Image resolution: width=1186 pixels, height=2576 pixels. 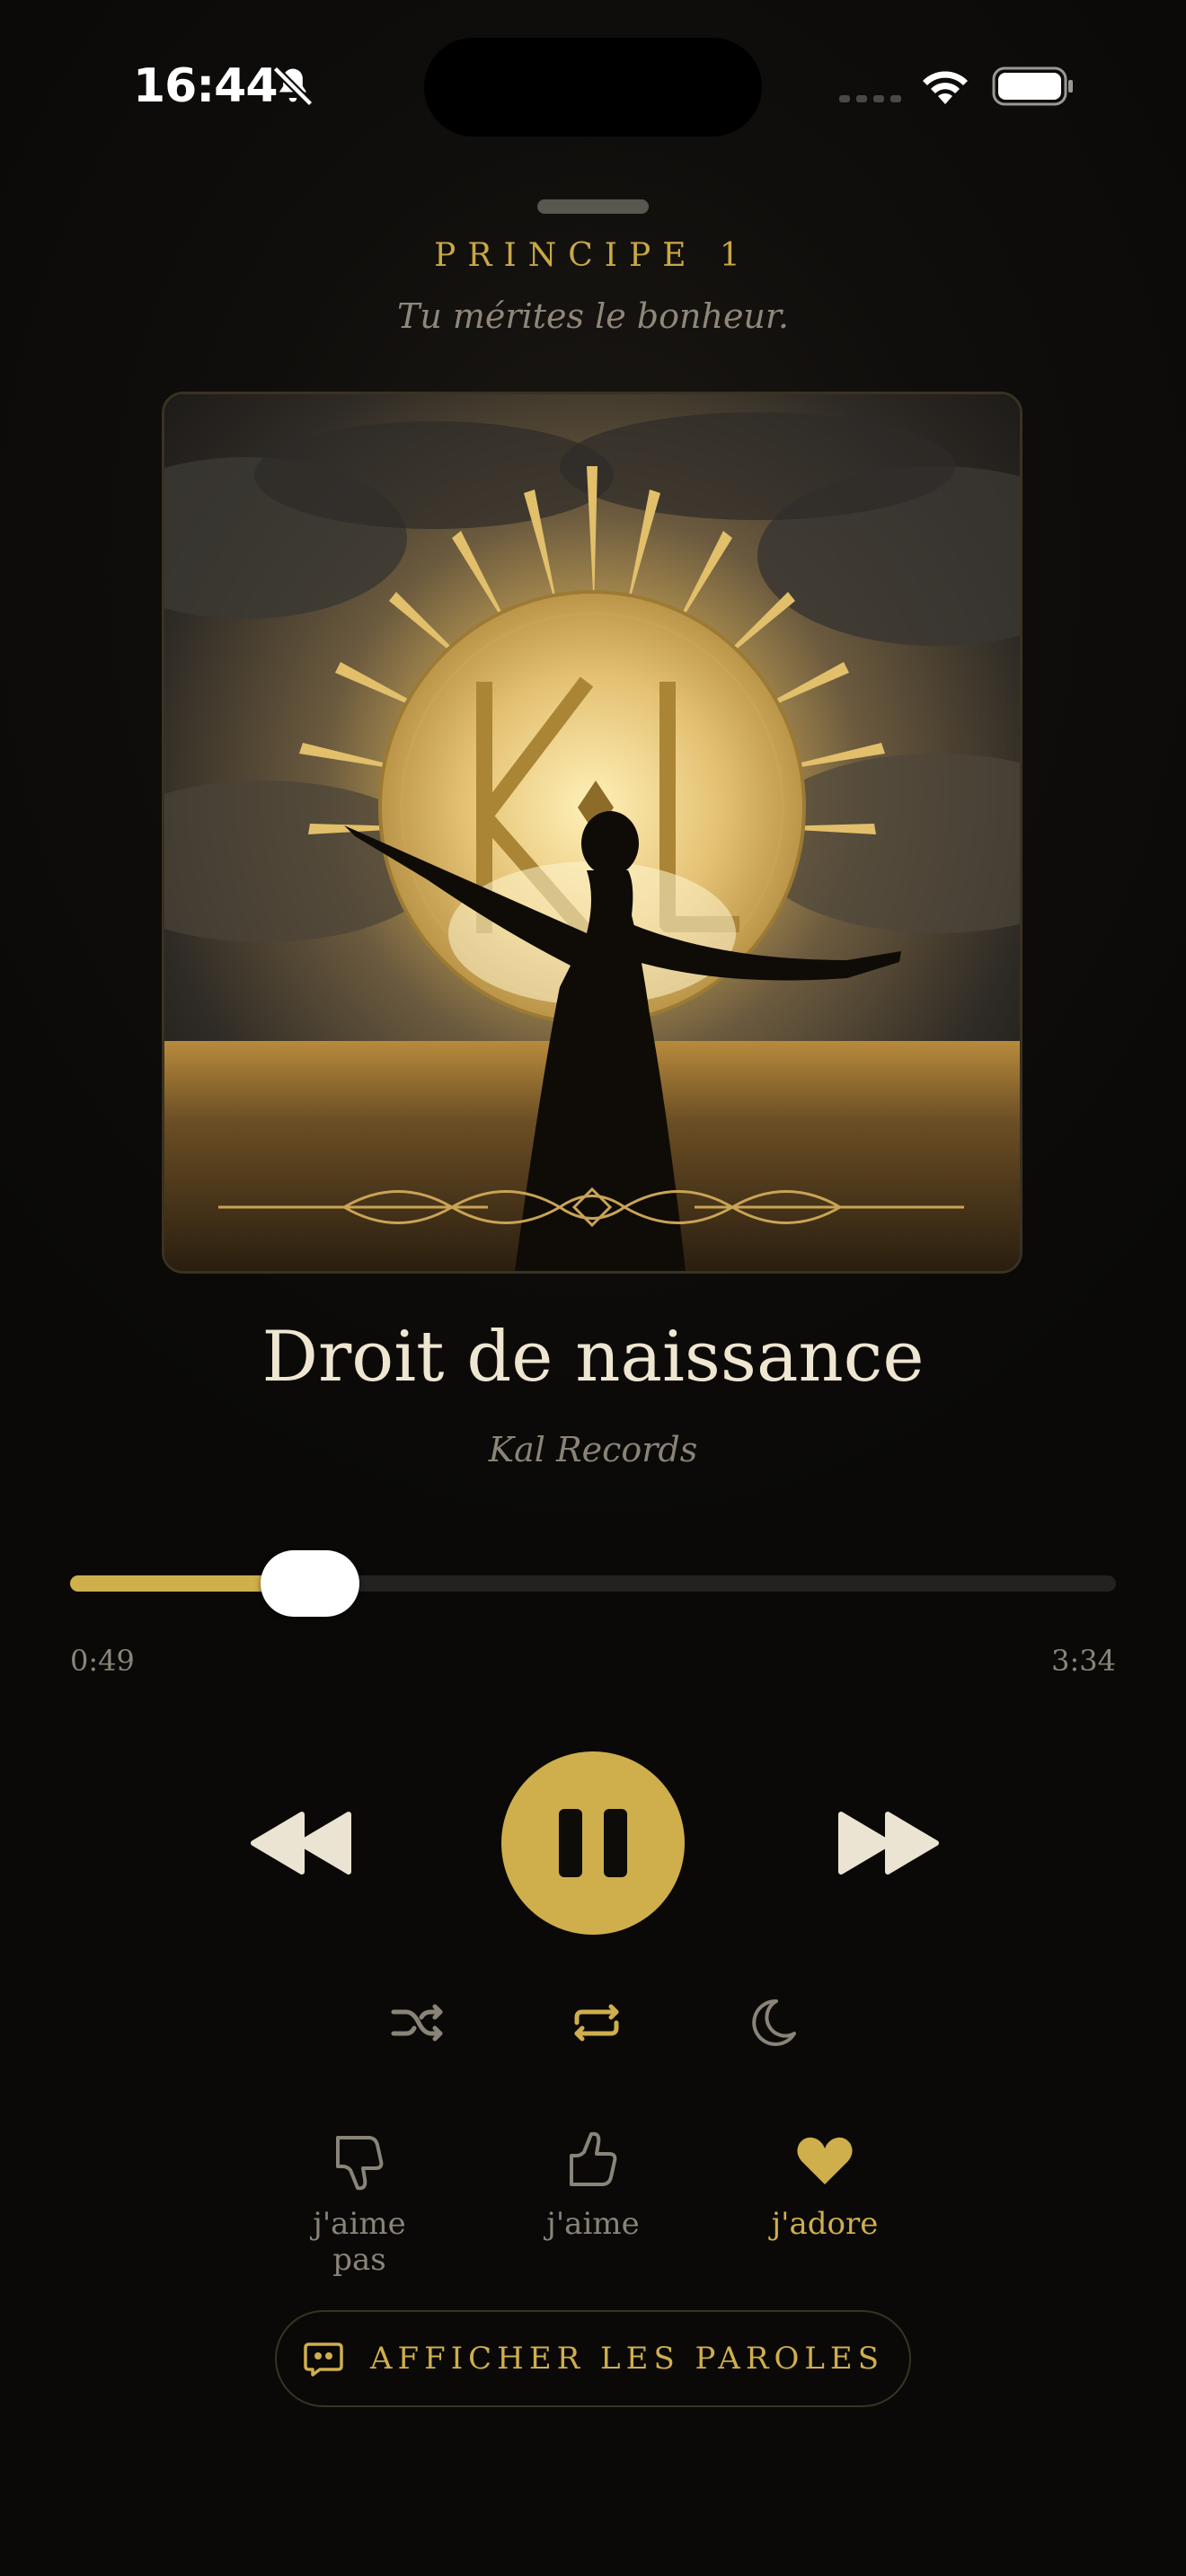 What do you see at coordinates (945, 87) in the screenshot?
I see `wifi-icon` at bounding box center [945, 87].